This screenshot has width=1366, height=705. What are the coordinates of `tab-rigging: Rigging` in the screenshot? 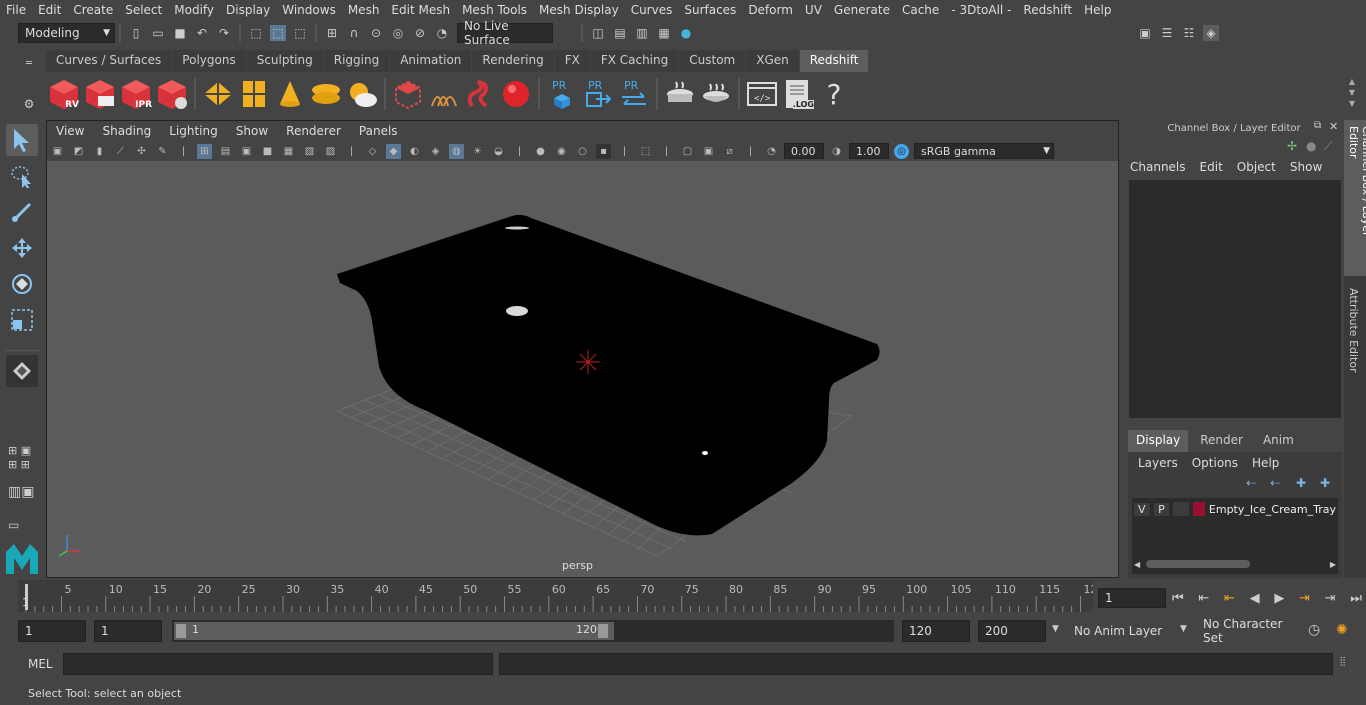 It's located at (356, 61).